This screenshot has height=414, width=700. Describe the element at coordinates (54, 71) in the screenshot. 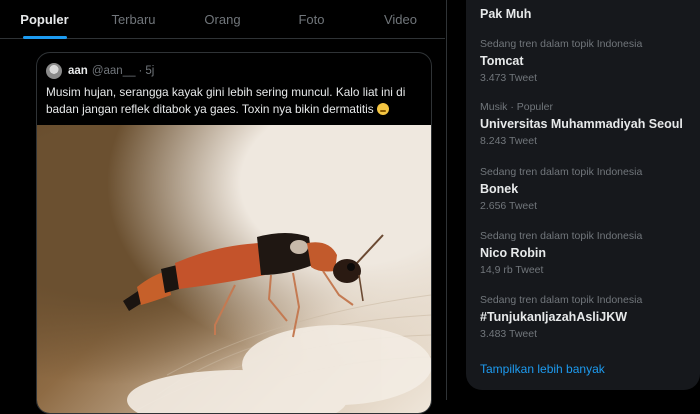

I see `avatar` at that location.